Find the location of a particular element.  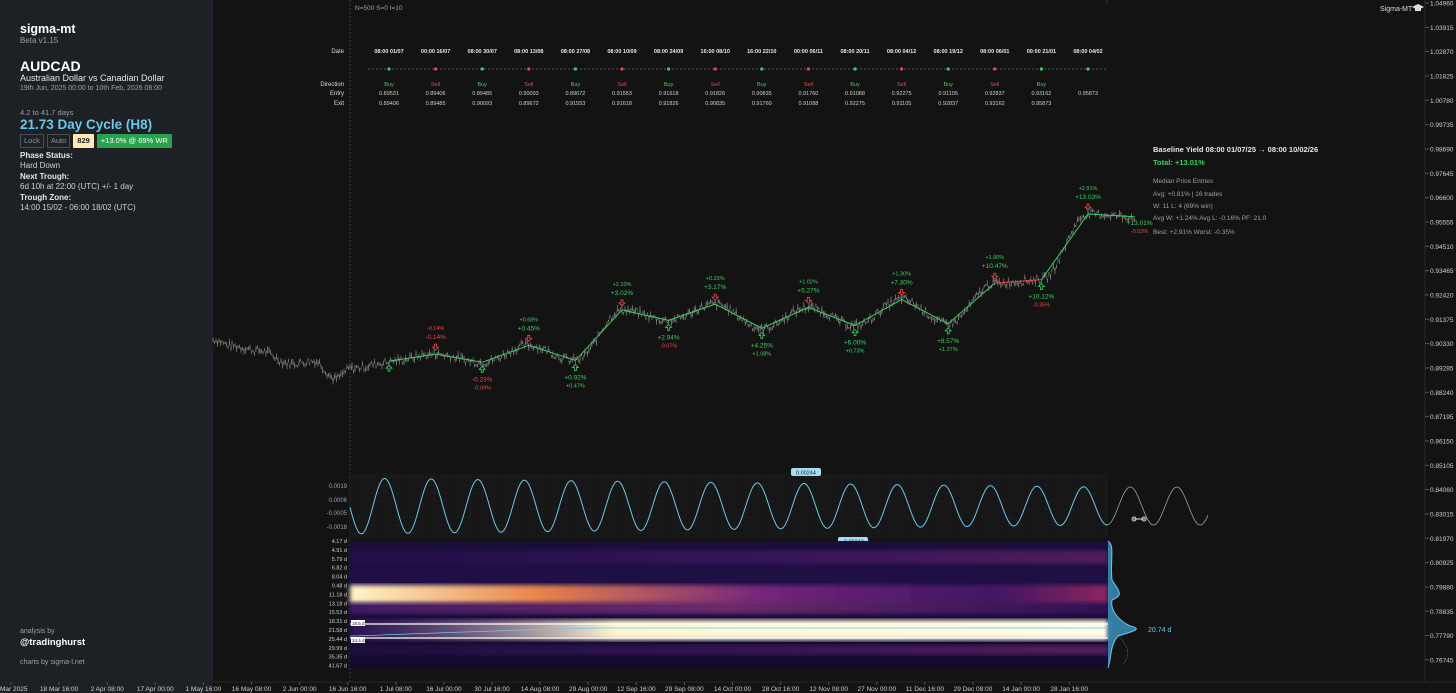

spectrum-tick-label: 13.18 d is located at coordinates (338, 604).